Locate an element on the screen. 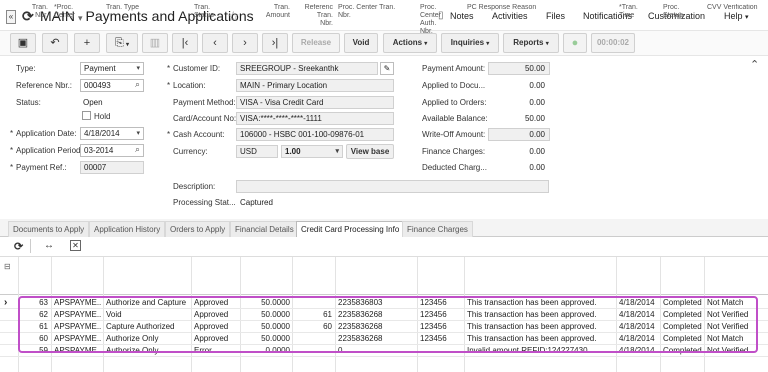 This screenshot has height=372, width=768. inquiries-menu-button: Inquiries ▾ is located at coordinates (470, 43).